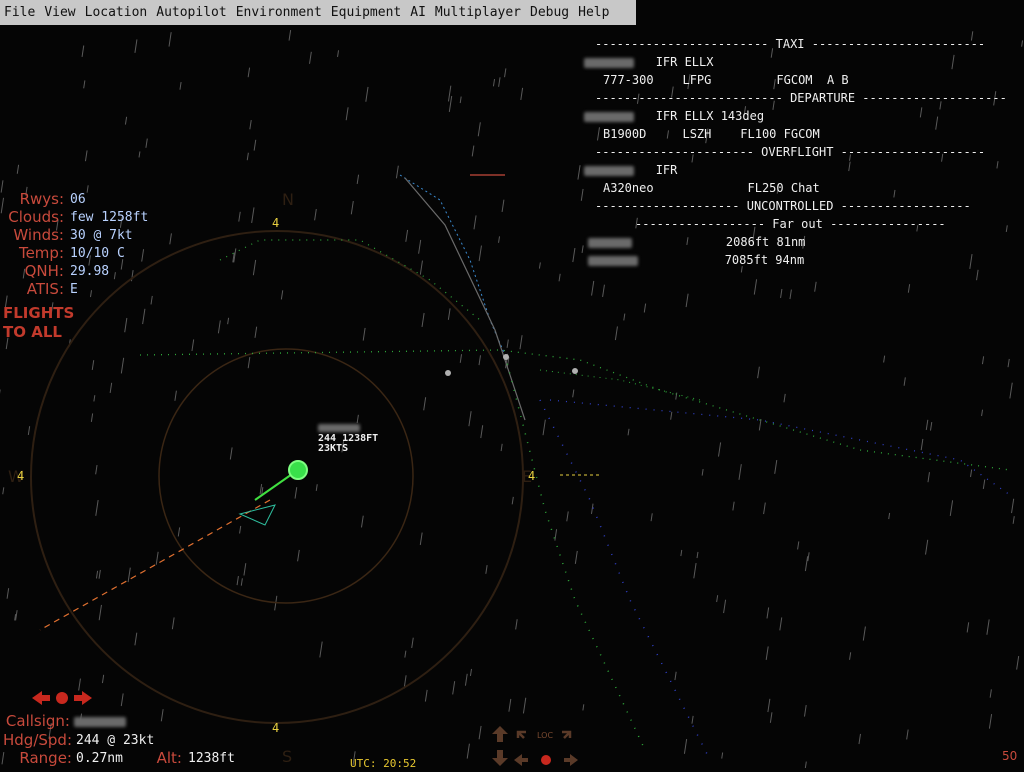  What do you see at coordinates (35, 721) in the screenshot?
I see `callsign-label: Callsign:` at bounding box center [35, 721].